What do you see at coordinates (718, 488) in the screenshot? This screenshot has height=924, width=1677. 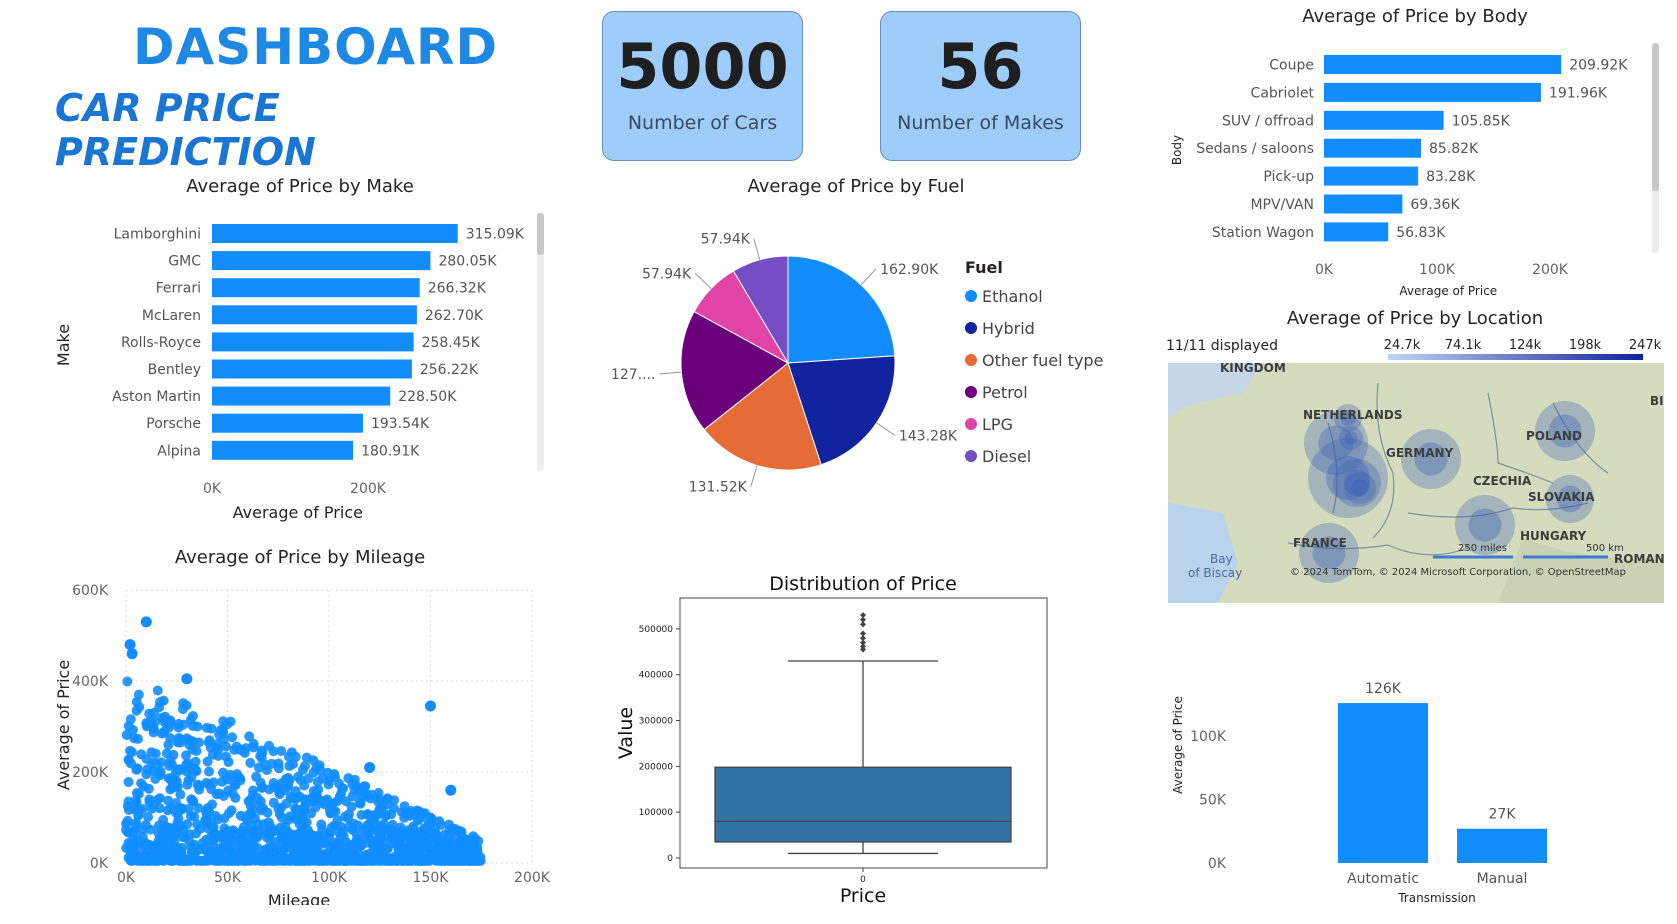 I see `slice-label: 131.52K` at bounding box center [718, 488].